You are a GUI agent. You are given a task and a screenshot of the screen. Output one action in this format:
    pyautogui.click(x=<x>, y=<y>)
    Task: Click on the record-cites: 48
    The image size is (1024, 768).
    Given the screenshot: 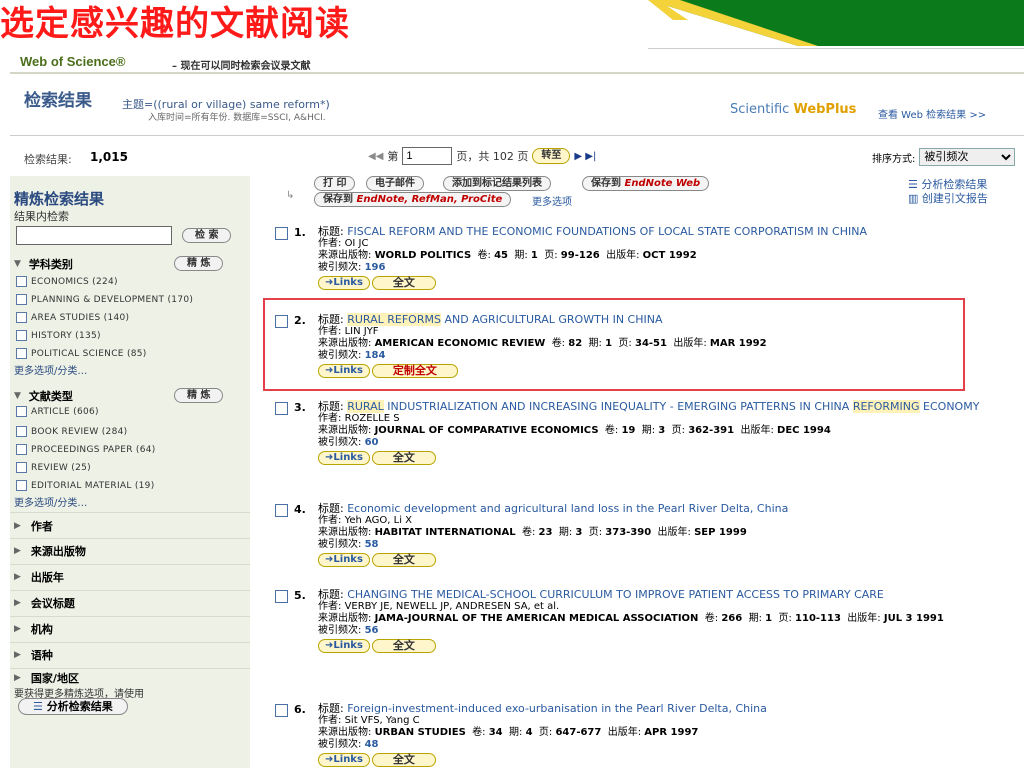 What is the action you would take?
    pyautogui.click(x=372, y=744)
    